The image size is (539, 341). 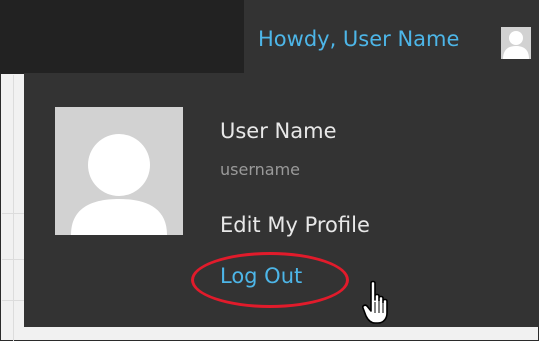 What do you see at coordinates (375, 302) in the screenshot?
I see `hand-pointer-icon` at bounding box center [375, 302].